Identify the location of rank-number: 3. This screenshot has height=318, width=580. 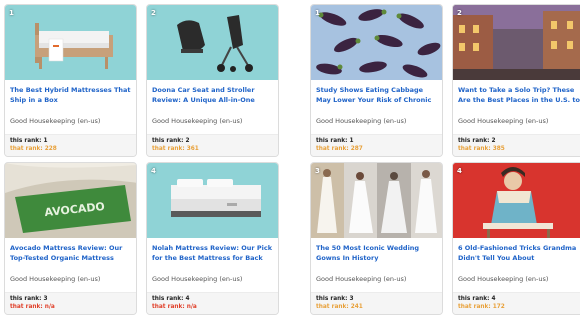
(317, 171).